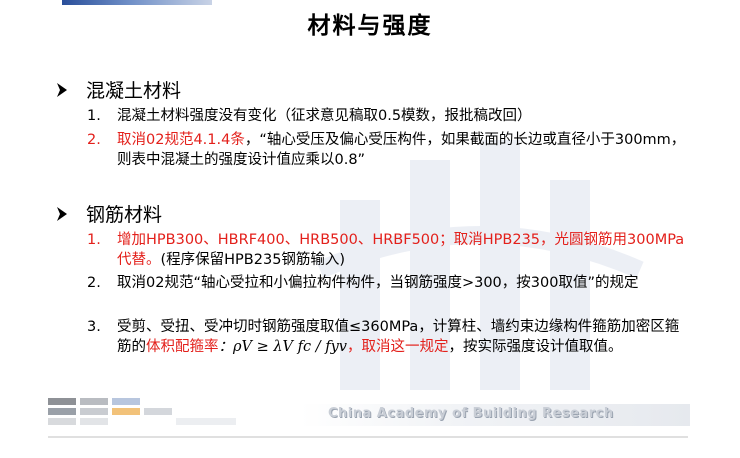  Describe the element at coordinates (471, 413) in the screenshot. I see `footer-institution: China Academy of Building Research` at that location.